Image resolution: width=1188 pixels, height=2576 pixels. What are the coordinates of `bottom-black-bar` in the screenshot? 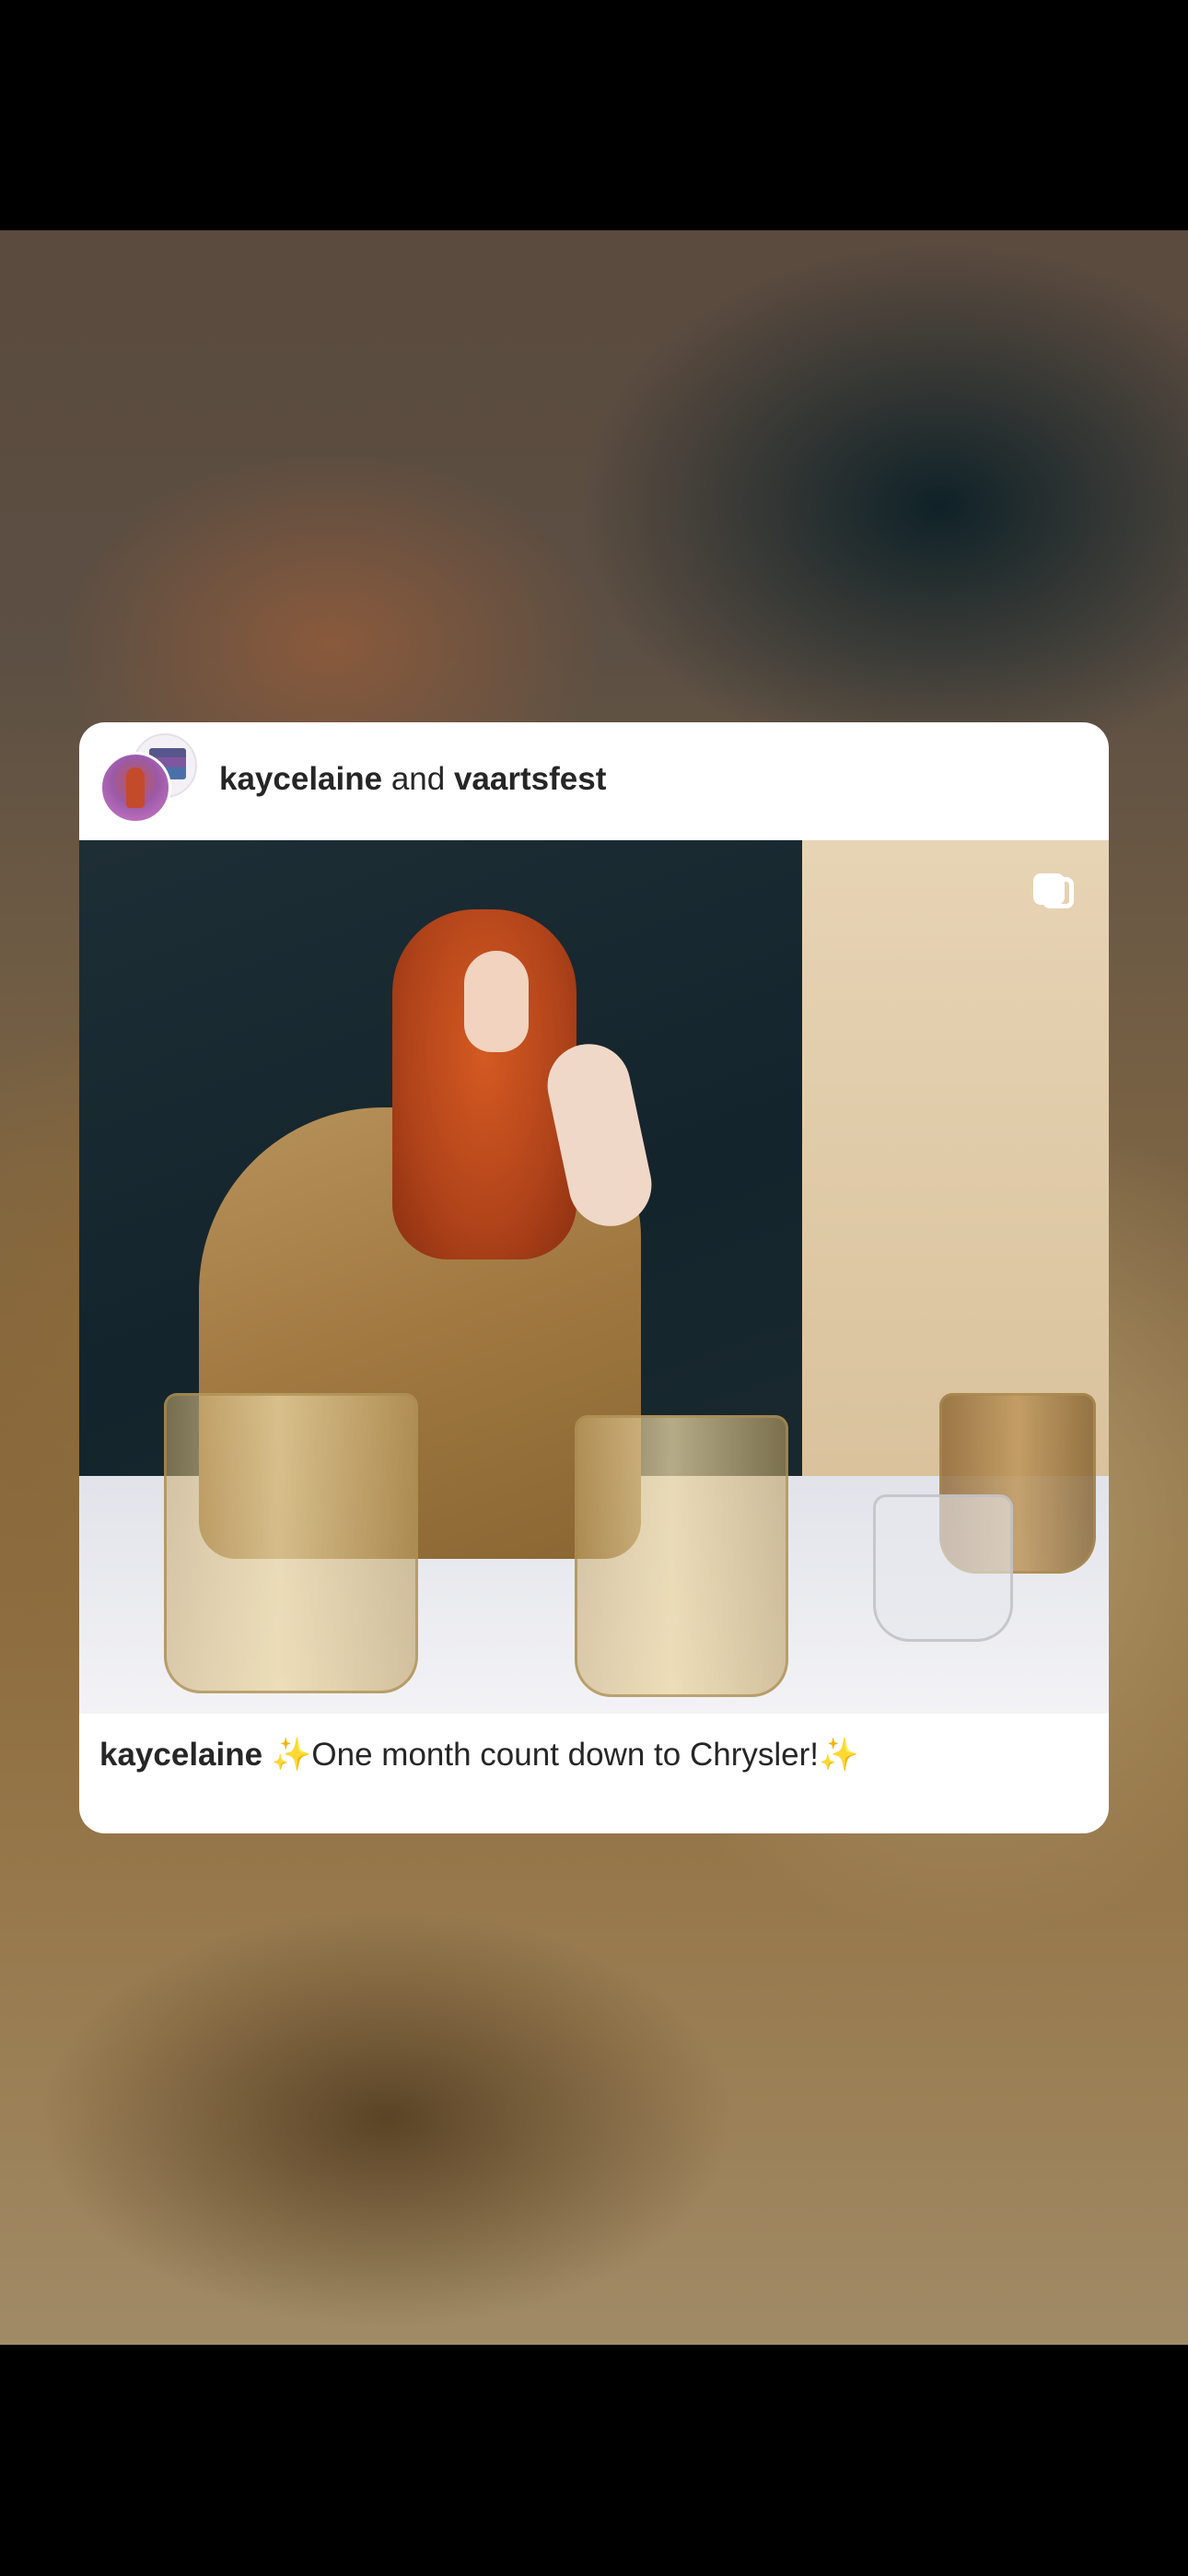 It's located at (594, 2460).